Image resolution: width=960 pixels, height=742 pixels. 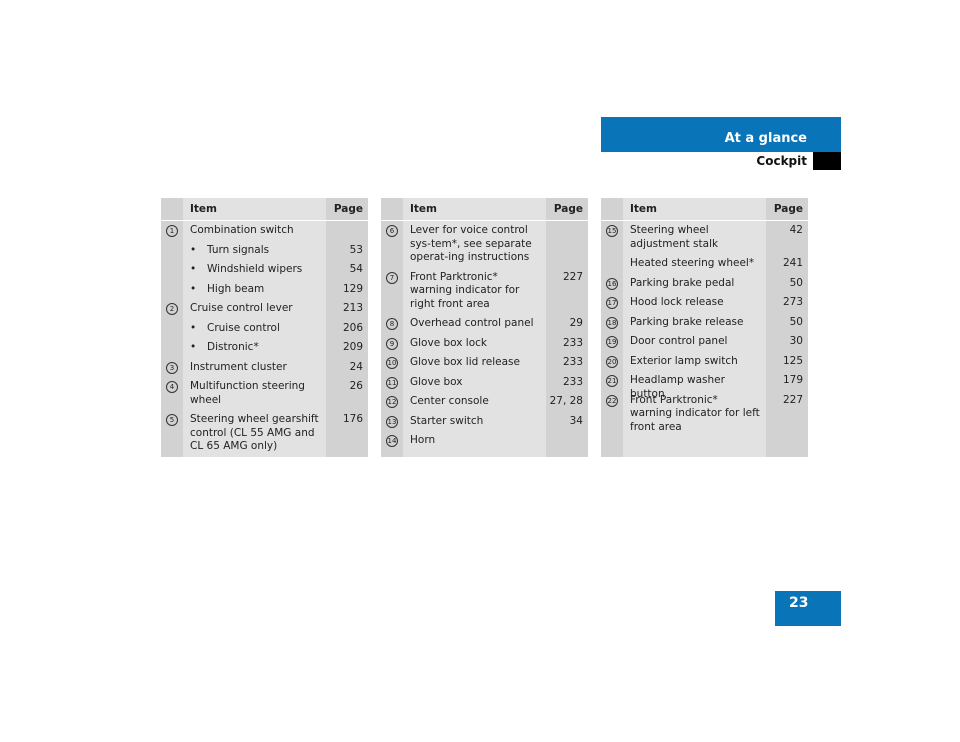 What do you see at coordinates (612, 342) in the screenshot?
I see `circled-number-icon: 19` at bounding box center [612, 342].